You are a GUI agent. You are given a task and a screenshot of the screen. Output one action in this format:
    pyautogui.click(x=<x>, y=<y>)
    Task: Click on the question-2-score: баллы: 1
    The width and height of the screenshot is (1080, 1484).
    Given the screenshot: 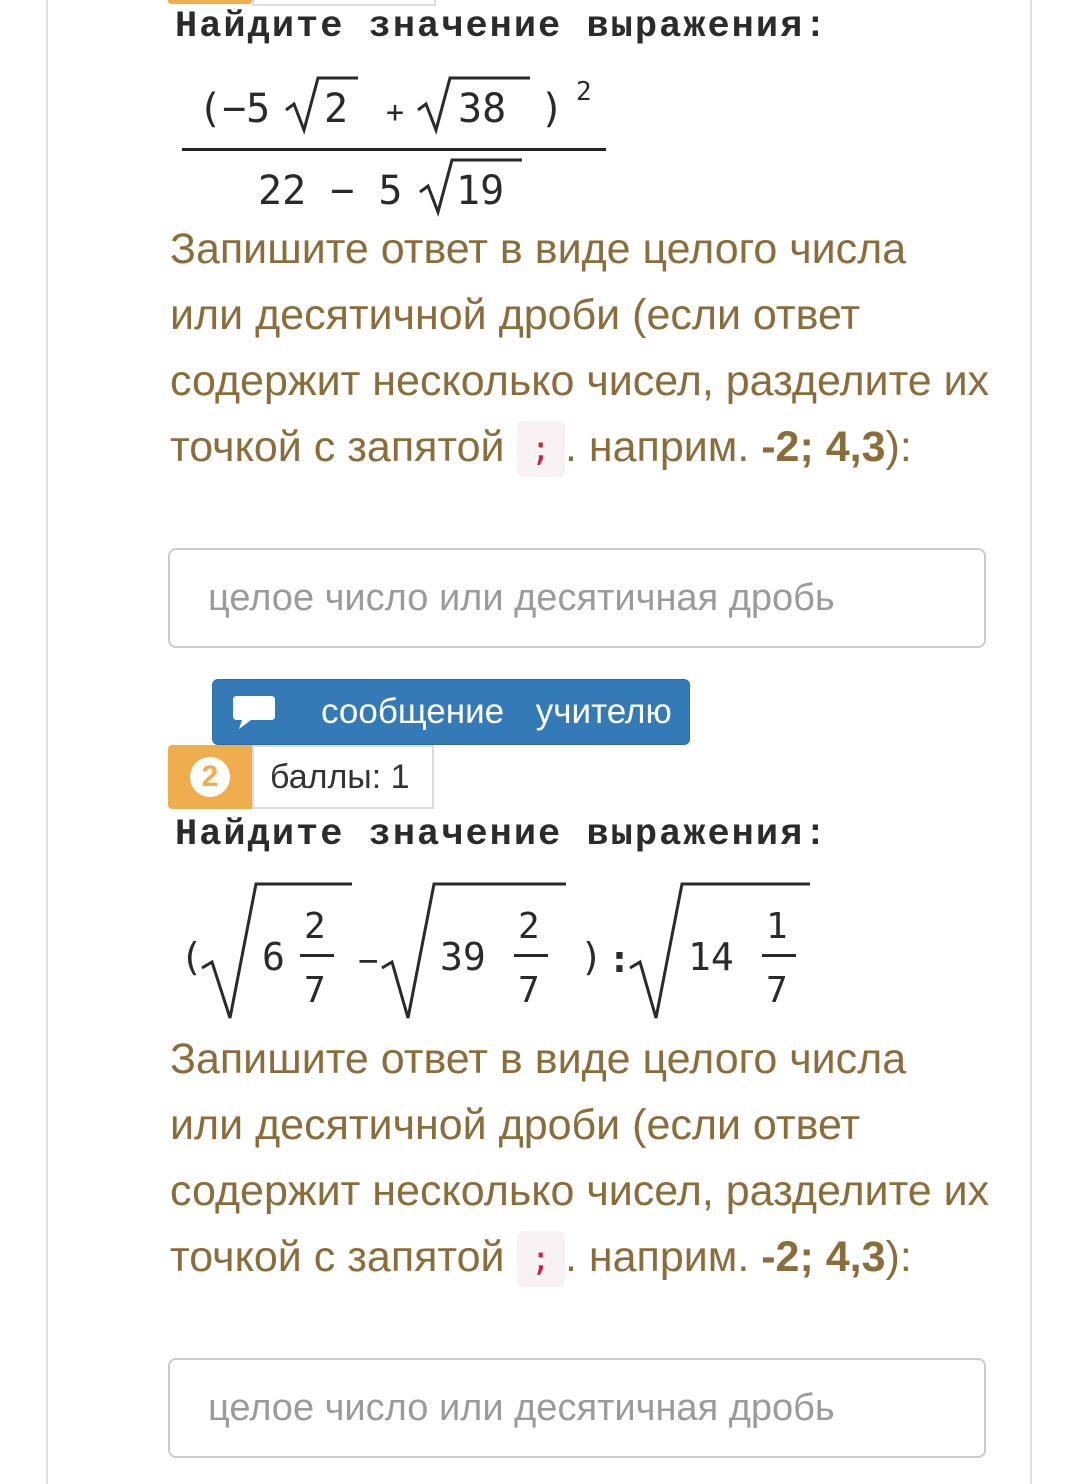 What is the action you would take?
    pyautogui.click(x=343, y=777)
    